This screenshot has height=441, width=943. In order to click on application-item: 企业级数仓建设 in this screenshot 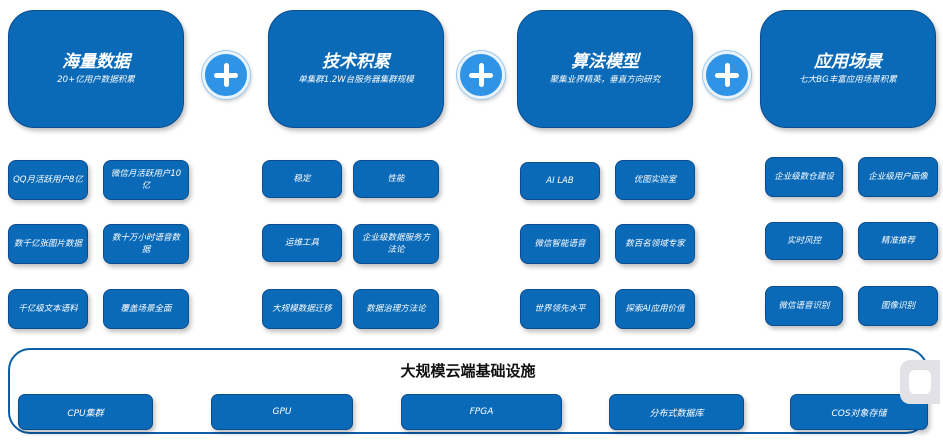, I will do `click(804, 177)`.